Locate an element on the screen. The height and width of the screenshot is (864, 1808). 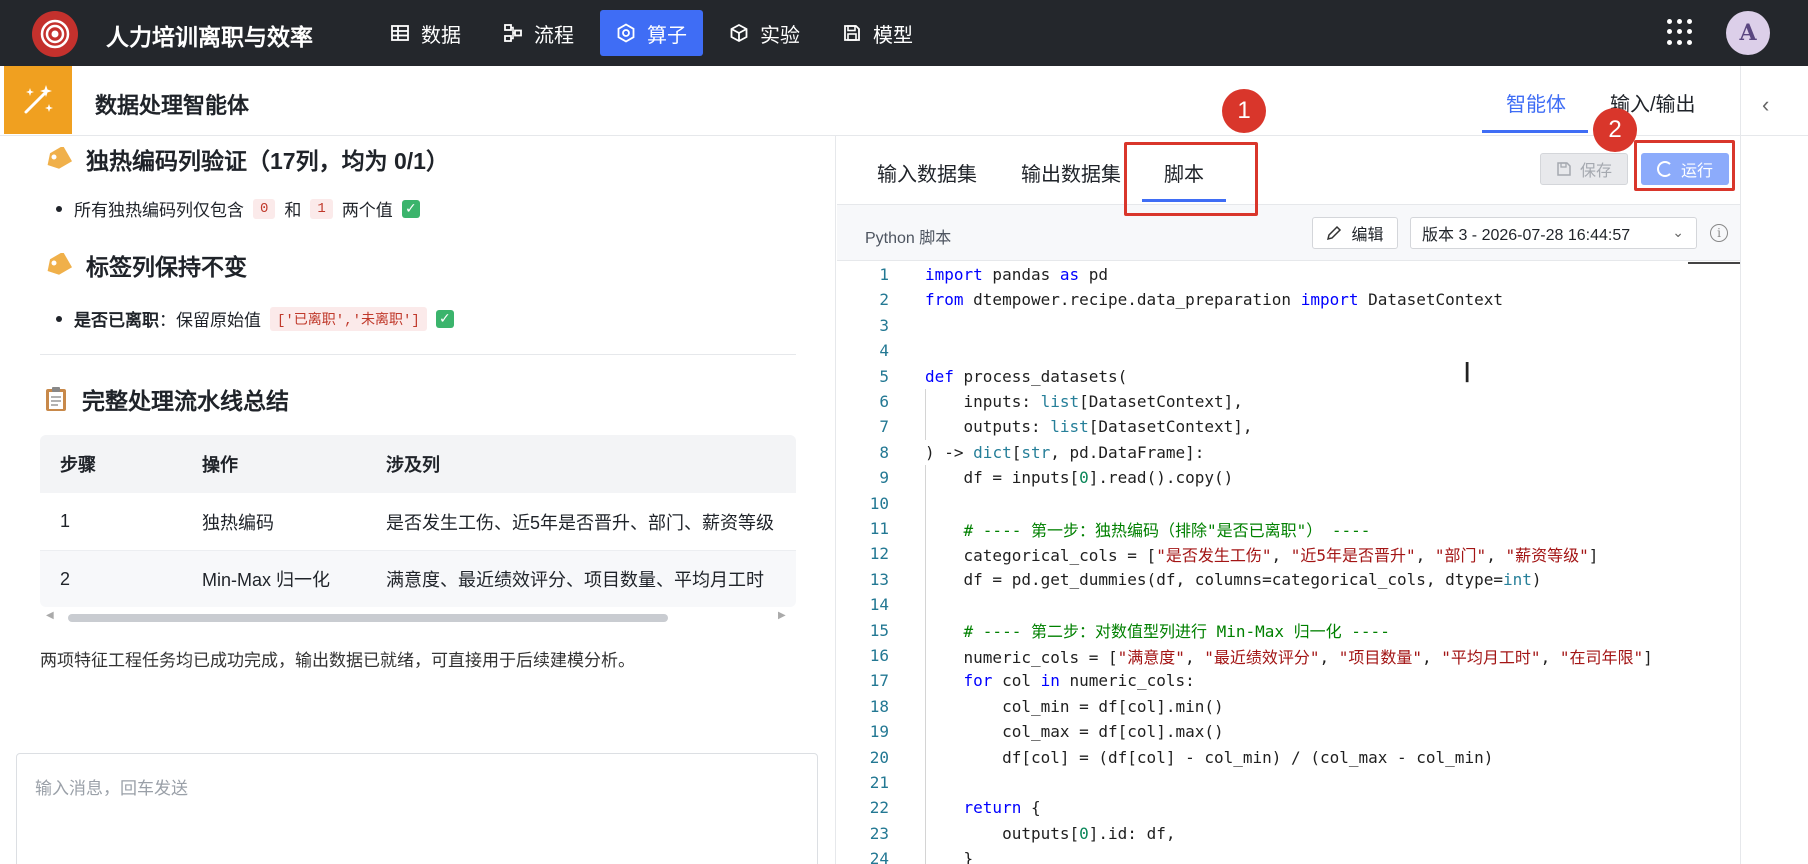
scroll-right-icon: ▶ is located at coordinates (782, 615).